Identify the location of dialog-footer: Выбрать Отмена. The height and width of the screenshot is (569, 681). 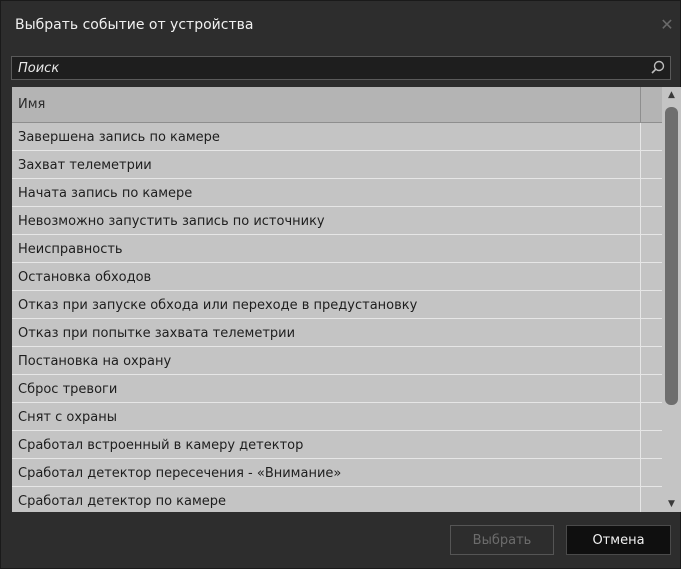
(340, 540).